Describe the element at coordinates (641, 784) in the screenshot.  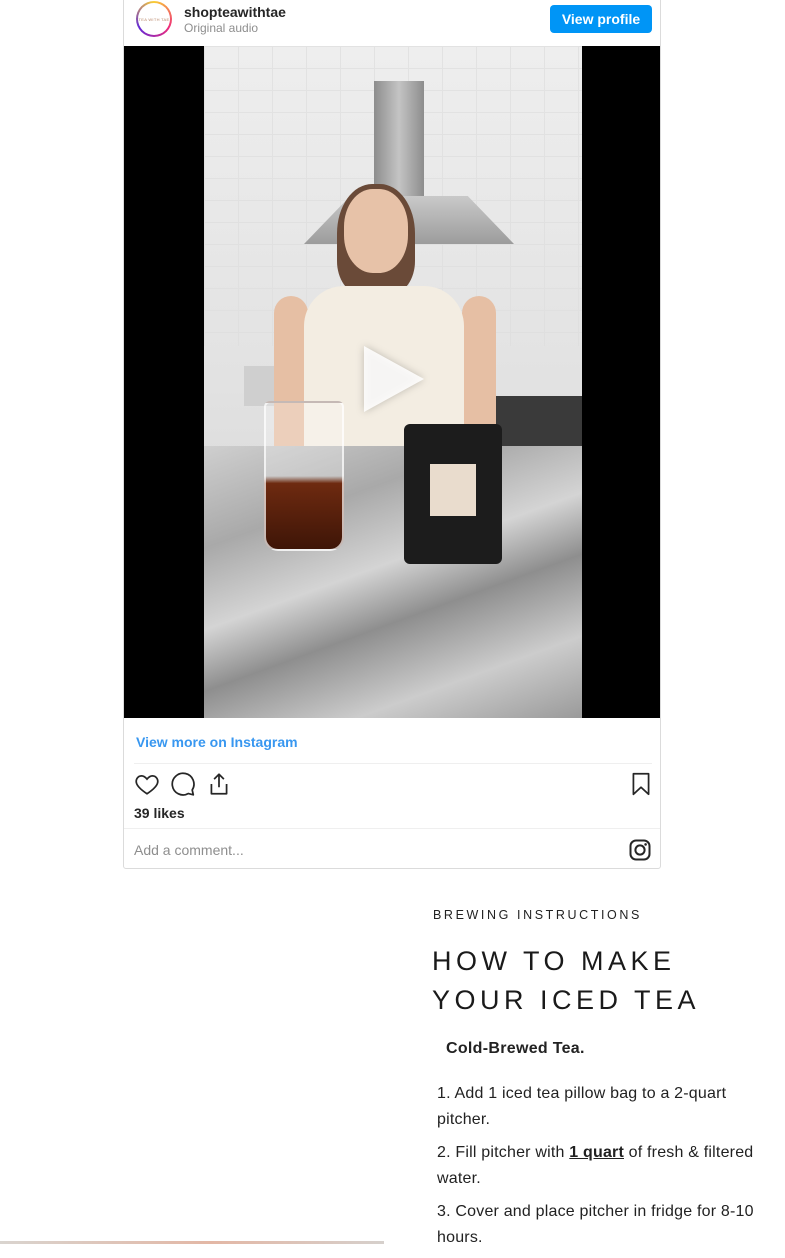
I see `bookmark-icon` at that location.